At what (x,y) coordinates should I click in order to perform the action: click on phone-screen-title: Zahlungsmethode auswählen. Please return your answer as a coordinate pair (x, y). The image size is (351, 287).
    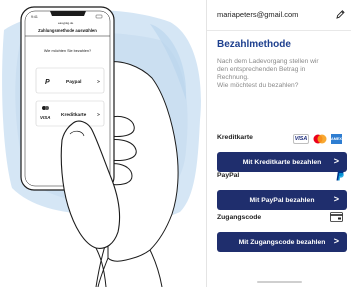
    Looking at the image, I should click on (67, 30).